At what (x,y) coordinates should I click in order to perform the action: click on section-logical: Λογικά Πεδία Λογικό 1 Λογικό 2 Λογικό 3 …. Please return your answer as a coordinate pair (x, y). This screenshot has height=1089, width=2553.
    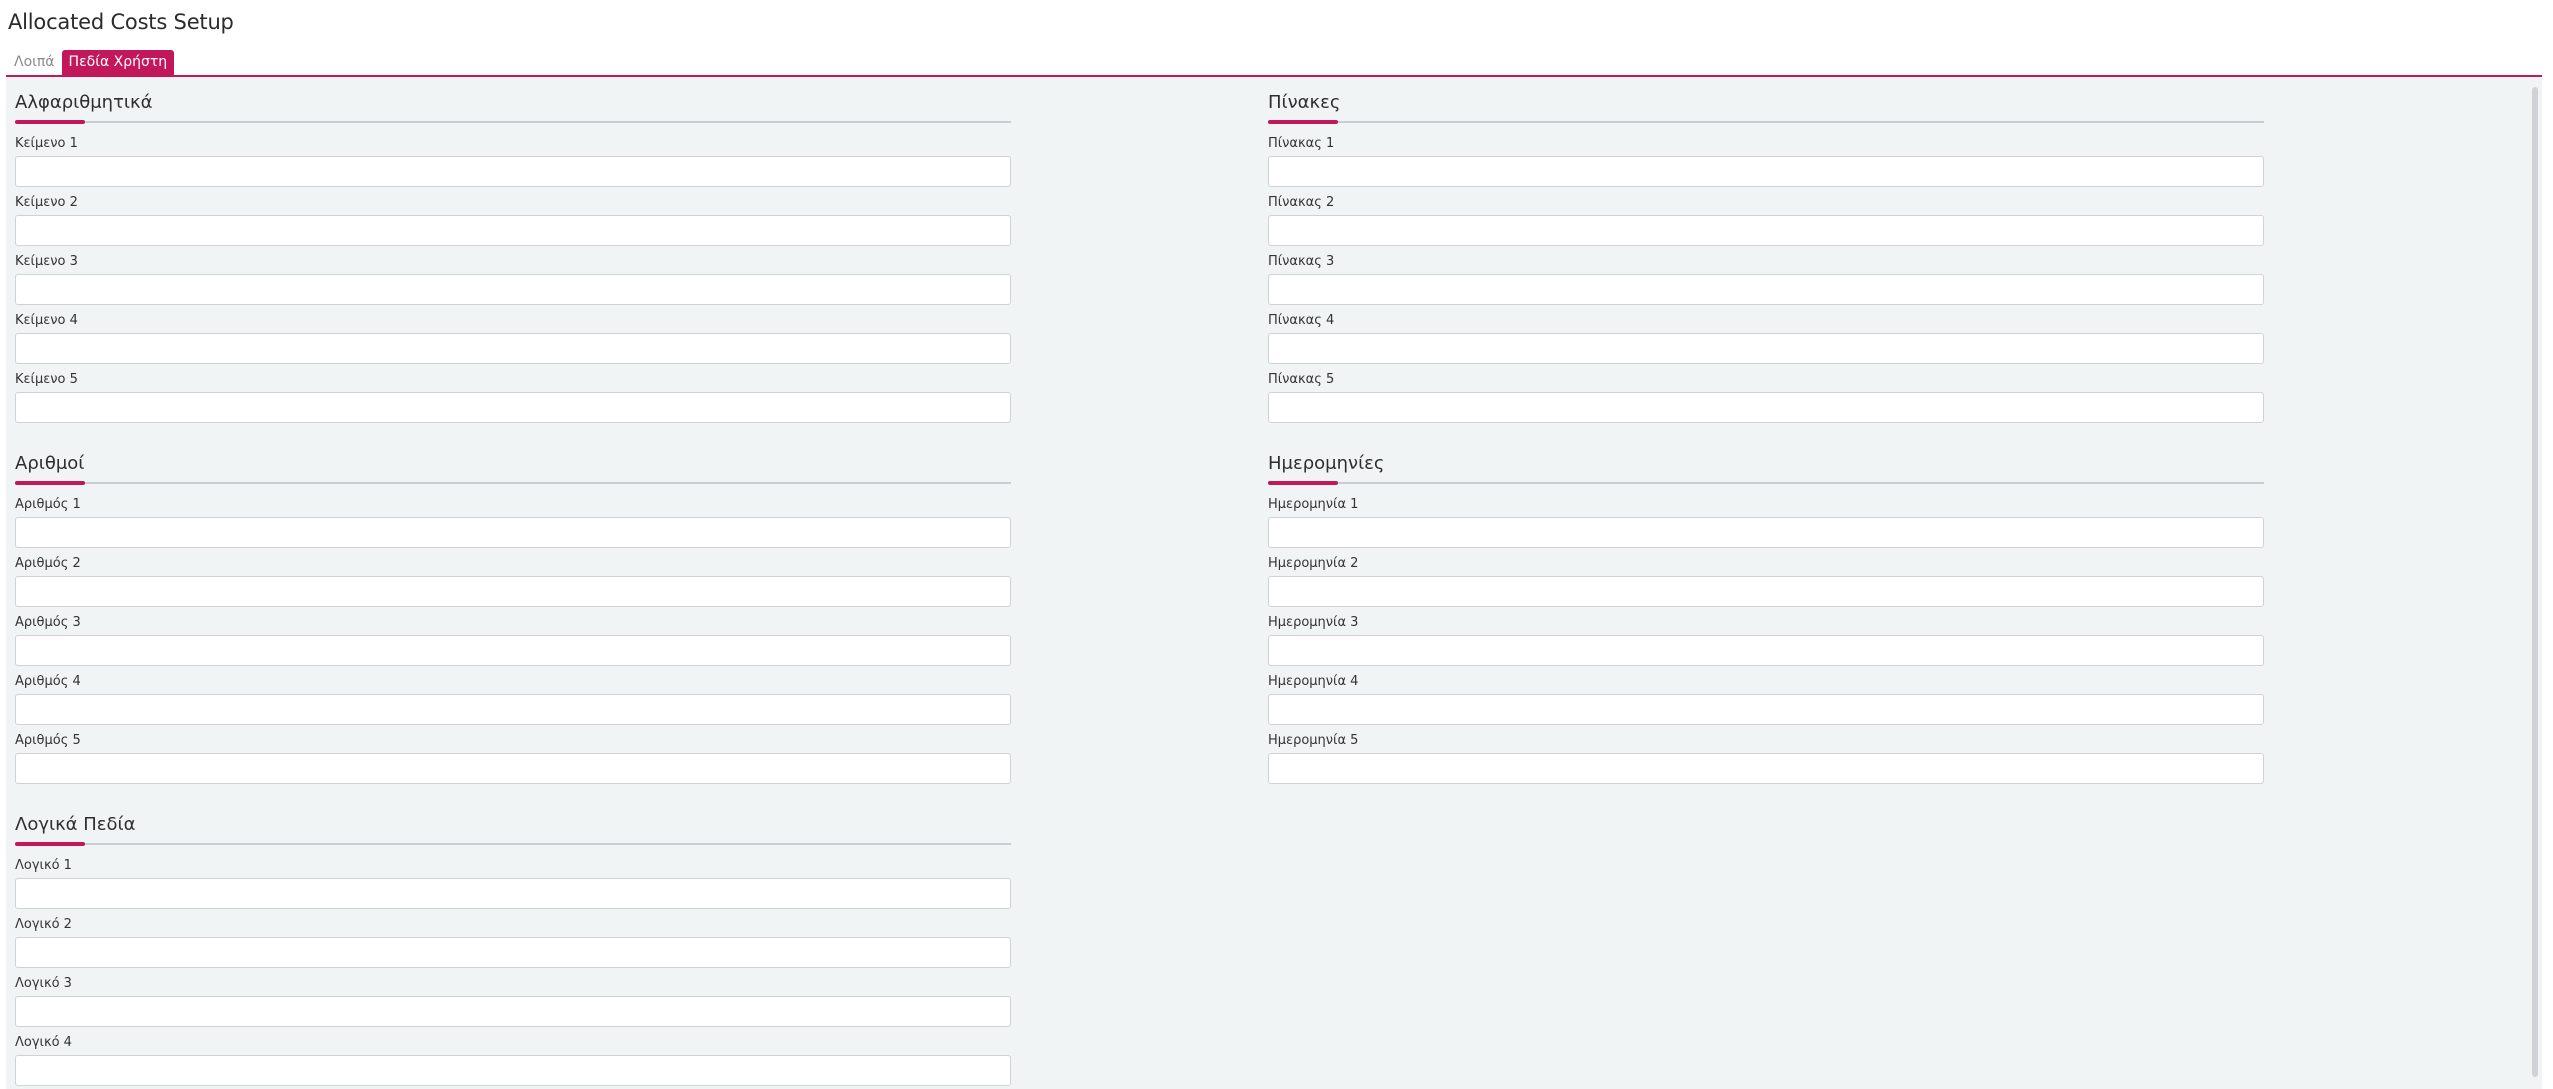
    Looking at the image, I should click on (513, 951).